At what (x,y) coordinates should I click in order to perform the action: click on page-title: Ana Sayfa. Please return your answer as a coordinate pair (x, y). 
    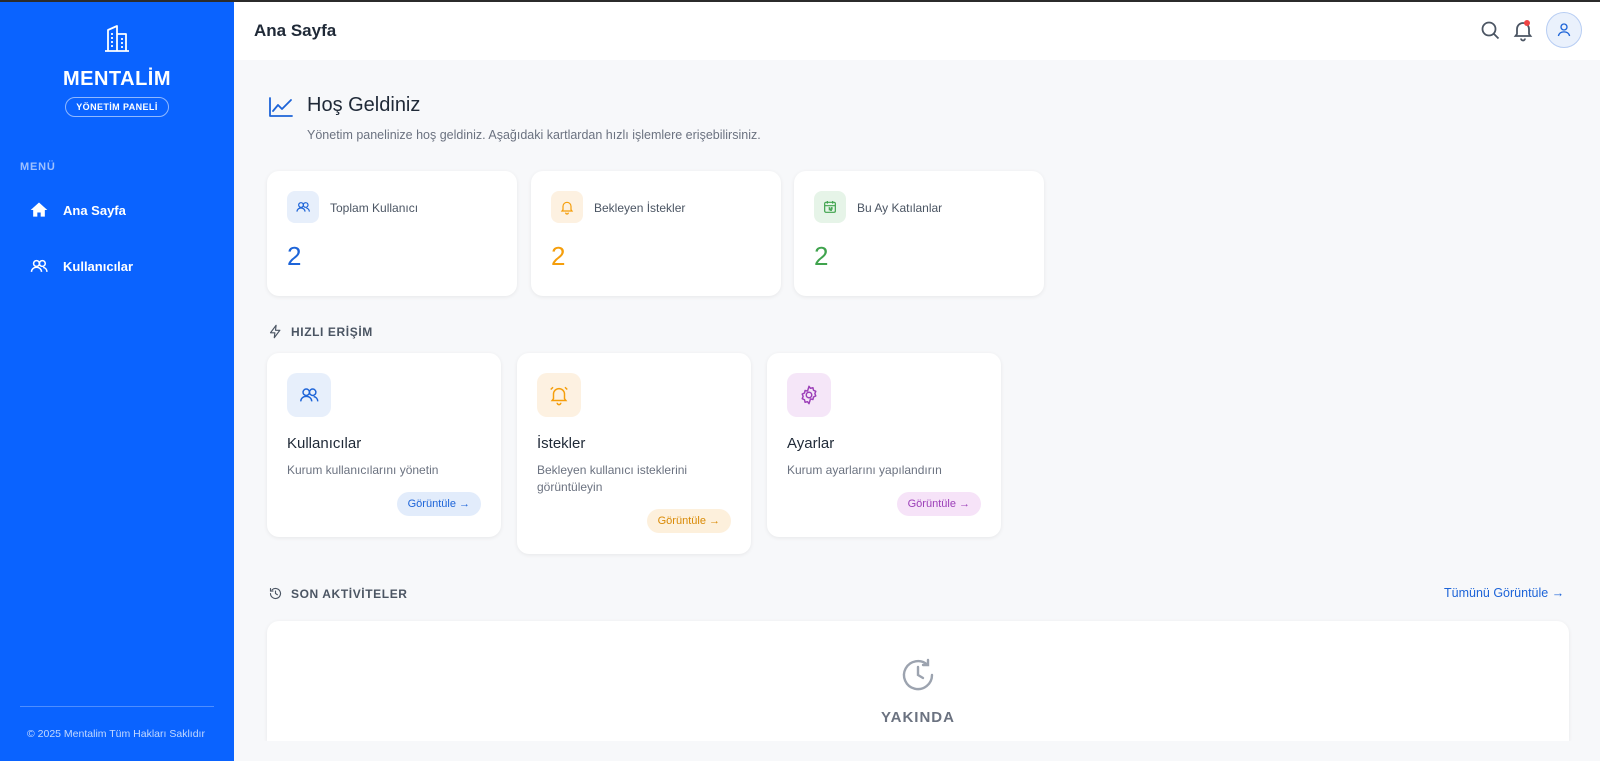
    Looking at the image, I should click on (295, 30).